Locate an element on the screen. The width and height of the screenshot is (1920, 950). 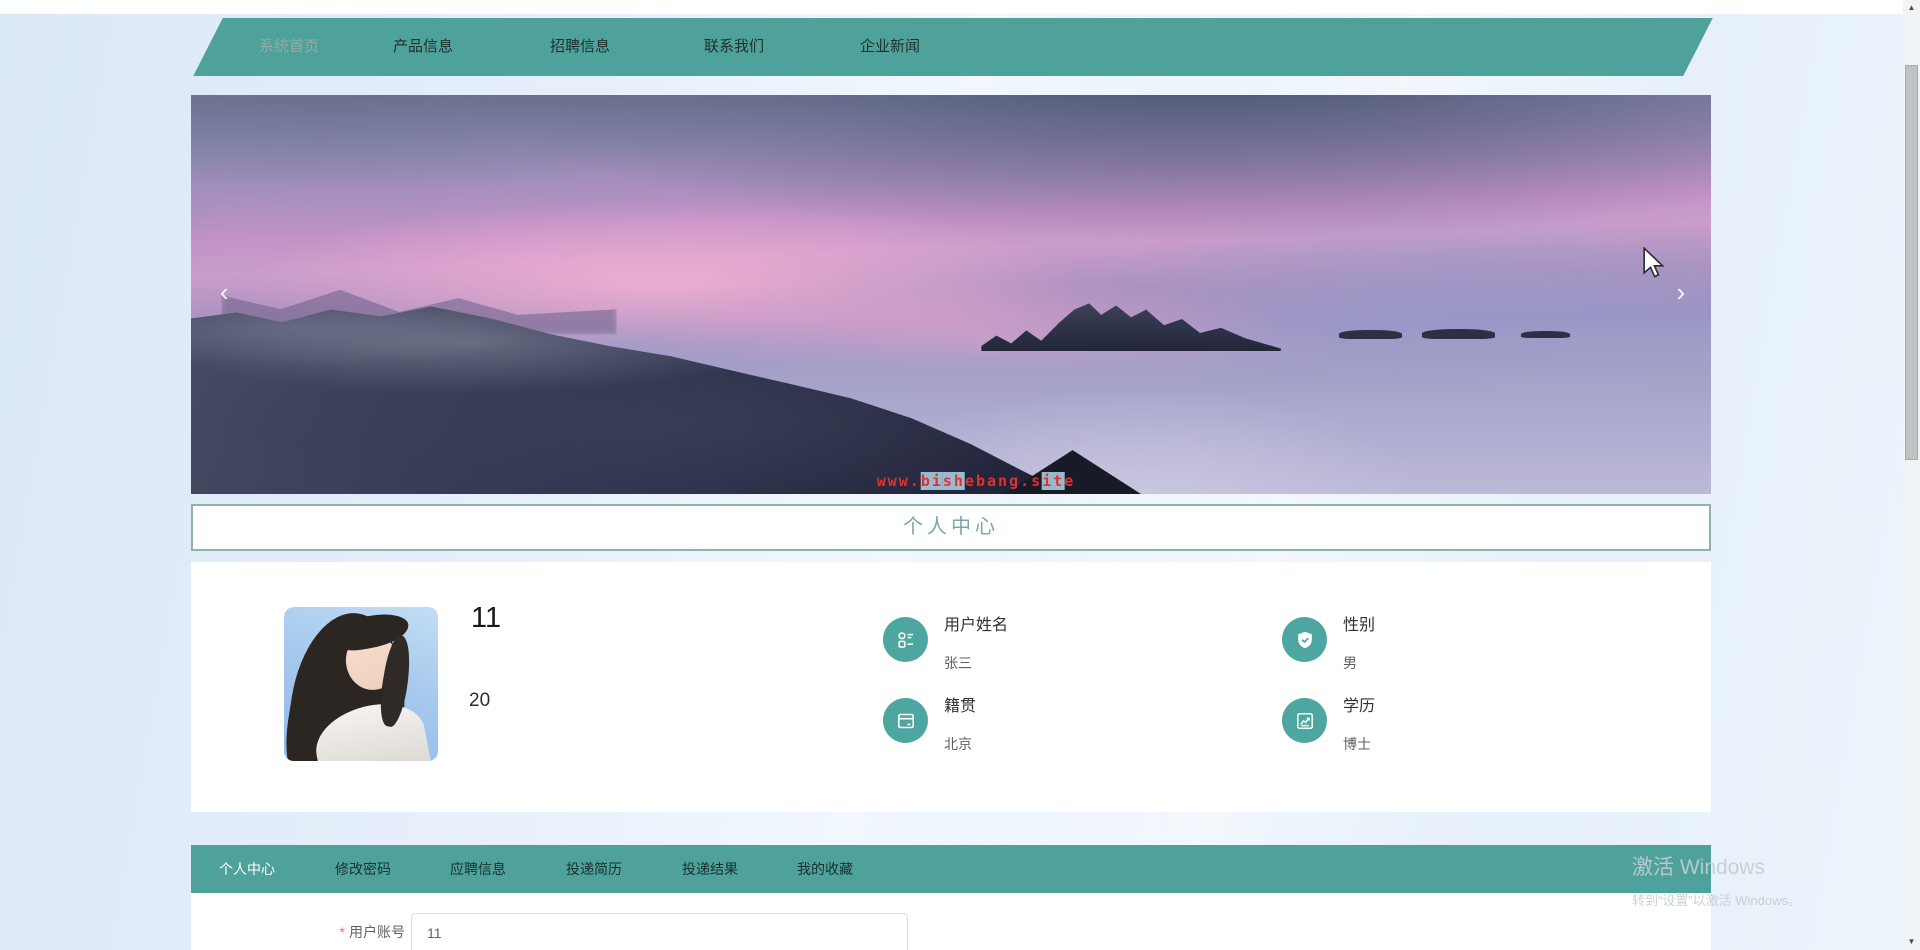
sub-nav-item-change-password: 修改密码 is located at coordinates (363, 869).